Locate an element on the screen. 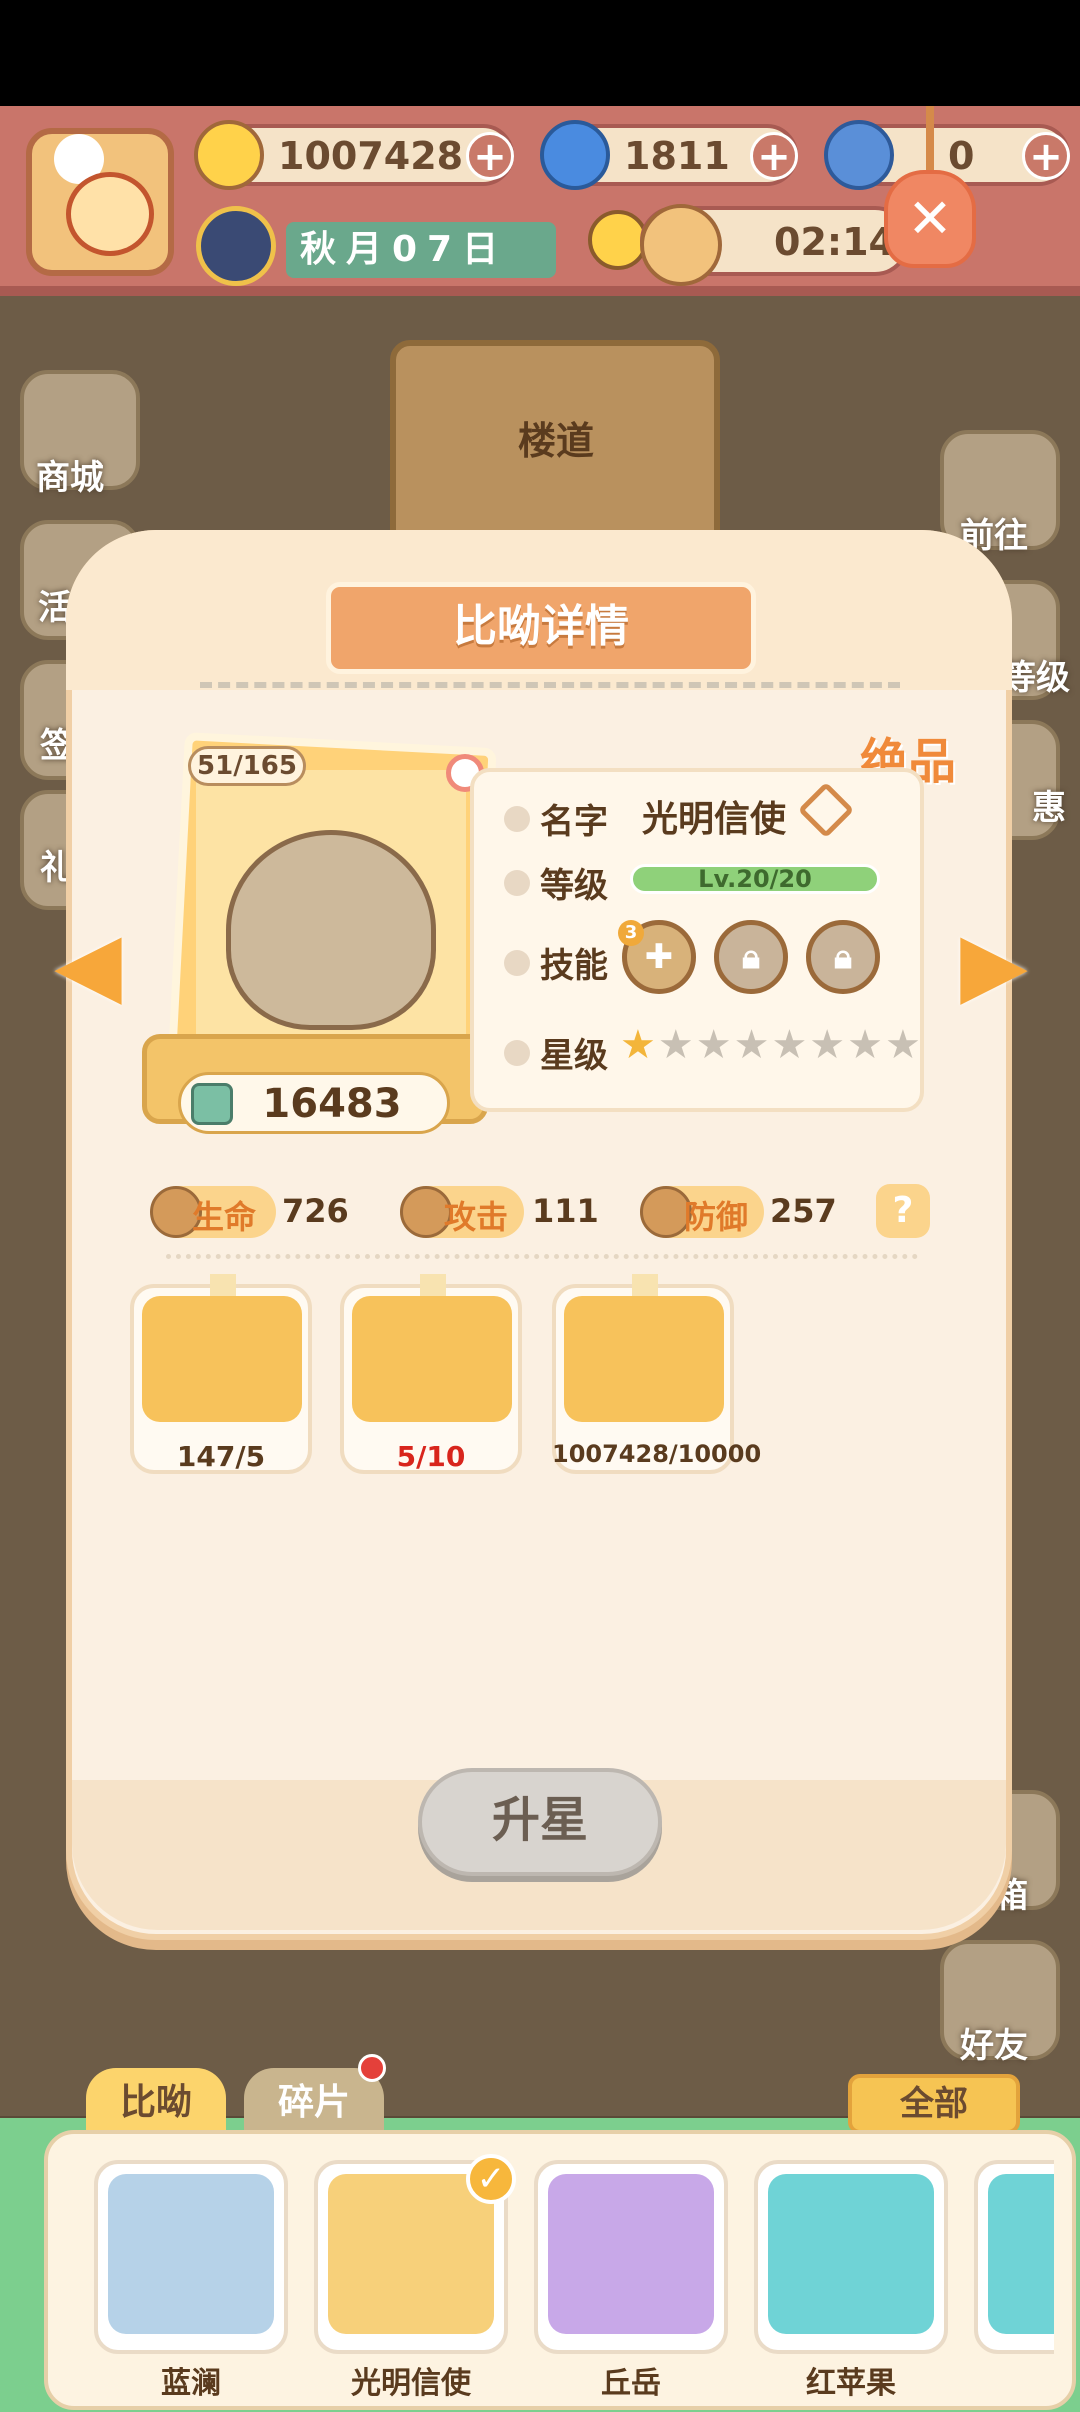 This screenshot has height=2412, width=1080. attack-label: 攻击 is located at coordinates (476, 1217).